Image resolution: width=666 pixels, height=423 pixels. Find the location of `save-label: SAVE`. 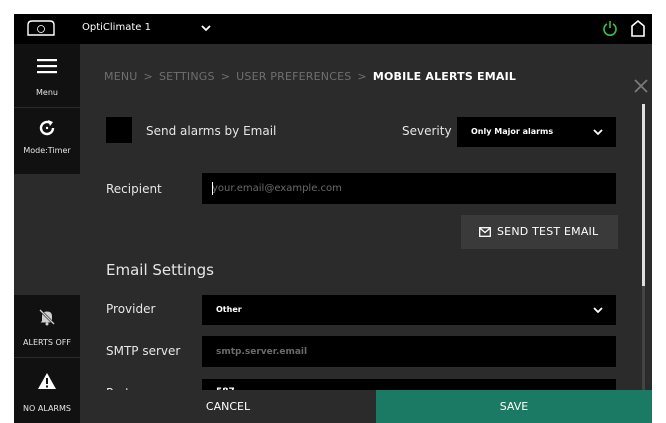

save-label: SAVE is located at coordinates (514, 406).